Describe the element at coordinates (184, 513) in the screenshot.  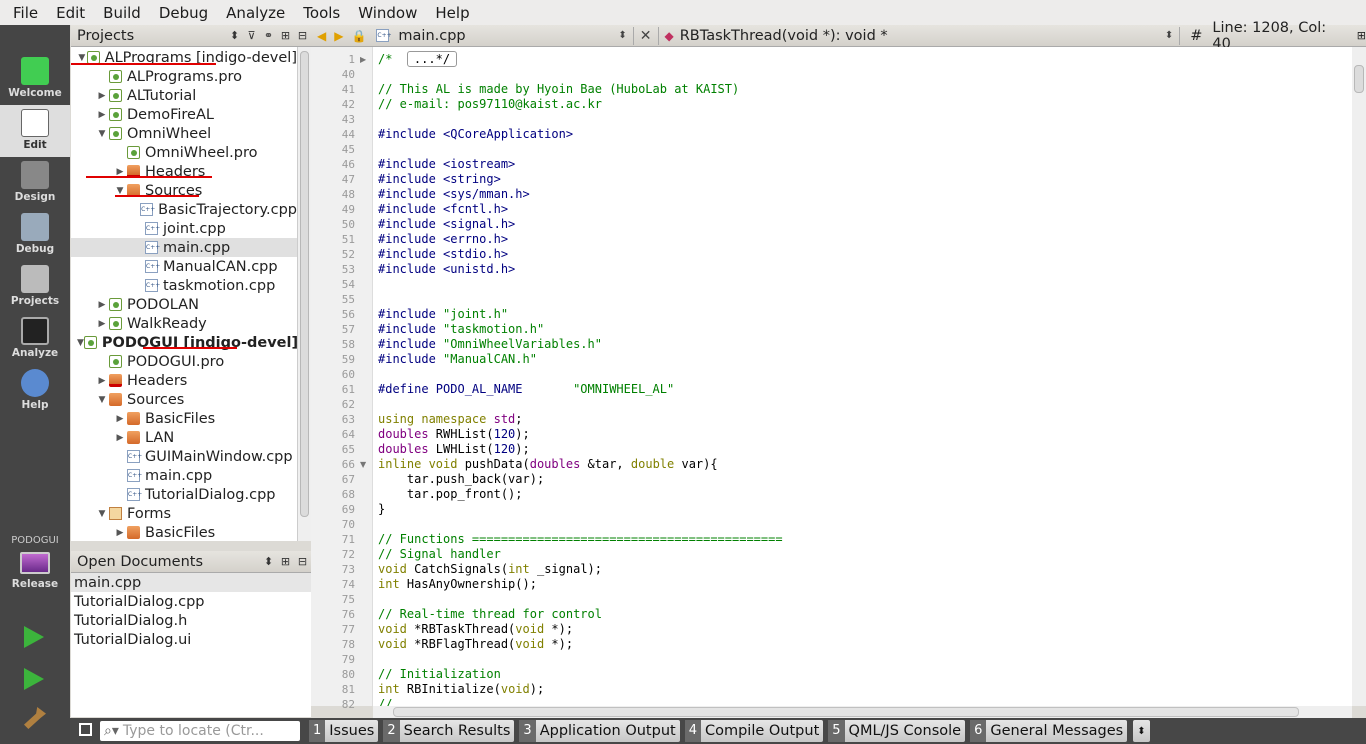
I see `tree-item: ▼ Forms` at that location.